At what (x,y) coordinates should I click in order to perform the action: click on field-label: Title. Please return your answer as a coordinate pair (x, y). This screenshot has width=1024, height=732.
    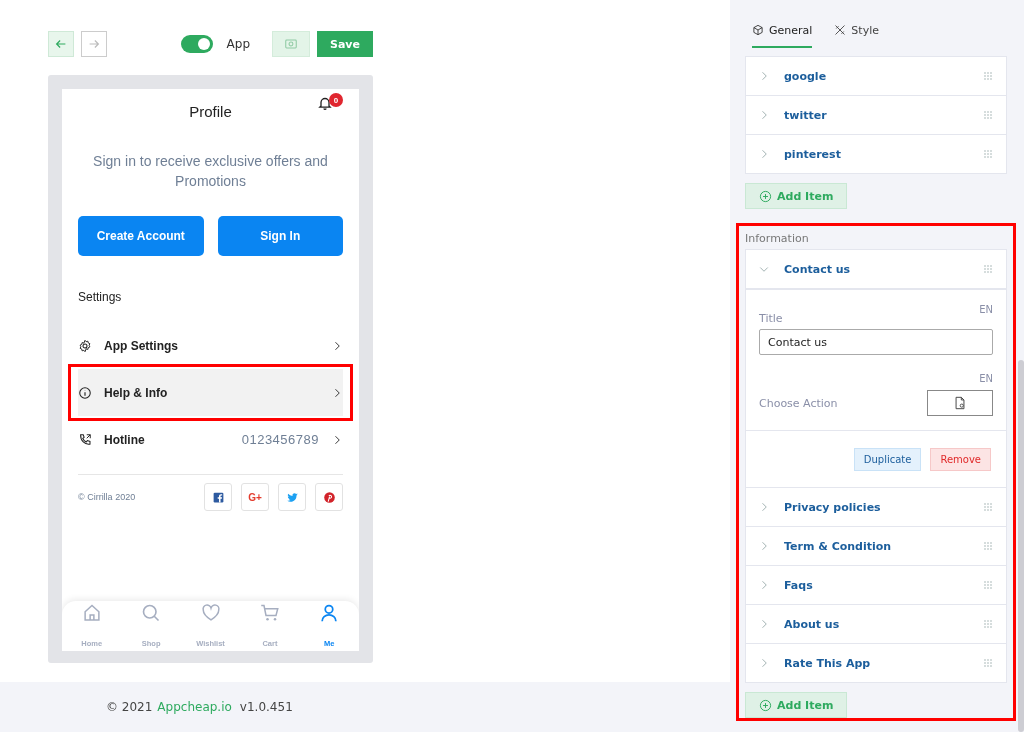
    Looking at the image, I should click on (771, 318).